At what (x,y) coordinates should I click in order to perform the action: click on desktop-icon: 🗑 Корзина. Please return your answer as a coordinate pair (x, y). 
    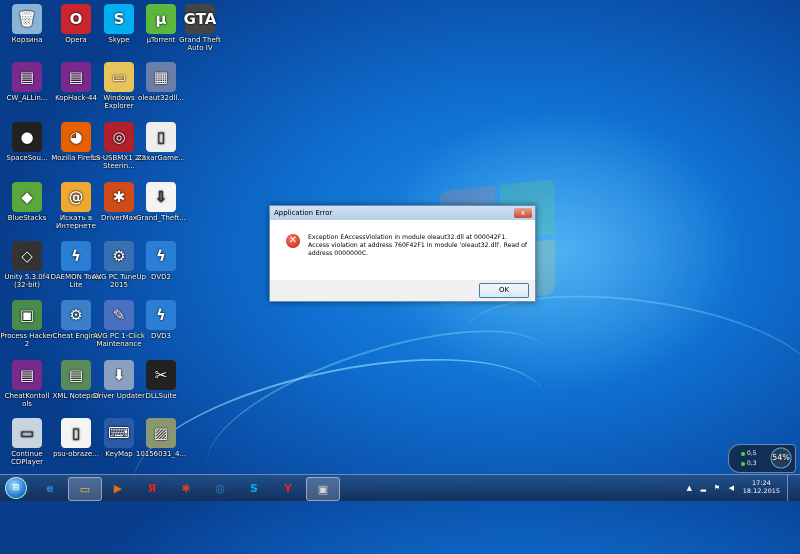
    Looking at the image, I should click on (27, 28).